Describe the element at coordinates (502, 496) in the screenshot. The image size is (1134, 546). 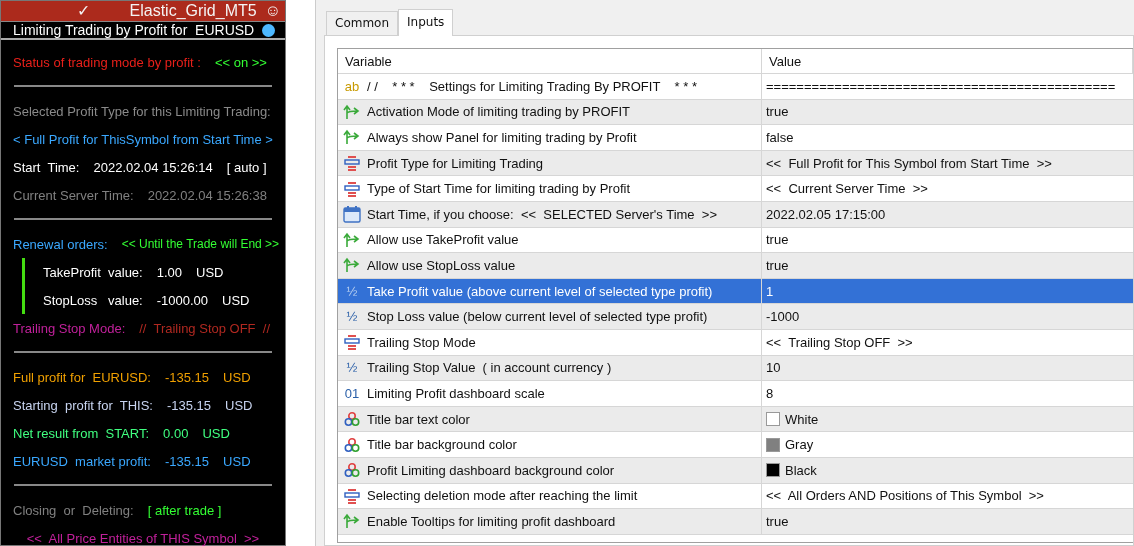
I see `variable-name: Selecting deletion mode after reaching the limit` at that location.